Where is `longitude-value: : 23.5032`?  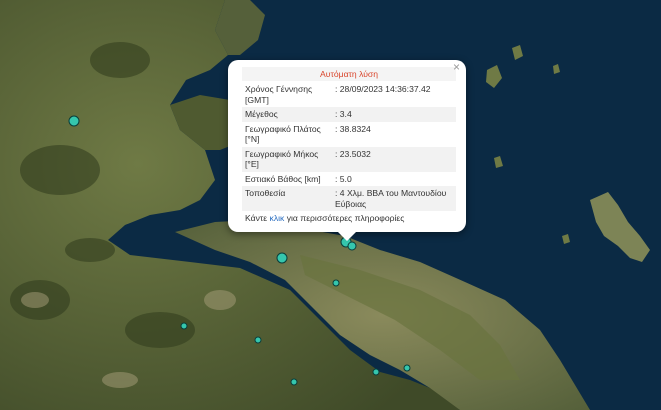 longitude-value: : 23.5032 is located at coordinates (394, 159).